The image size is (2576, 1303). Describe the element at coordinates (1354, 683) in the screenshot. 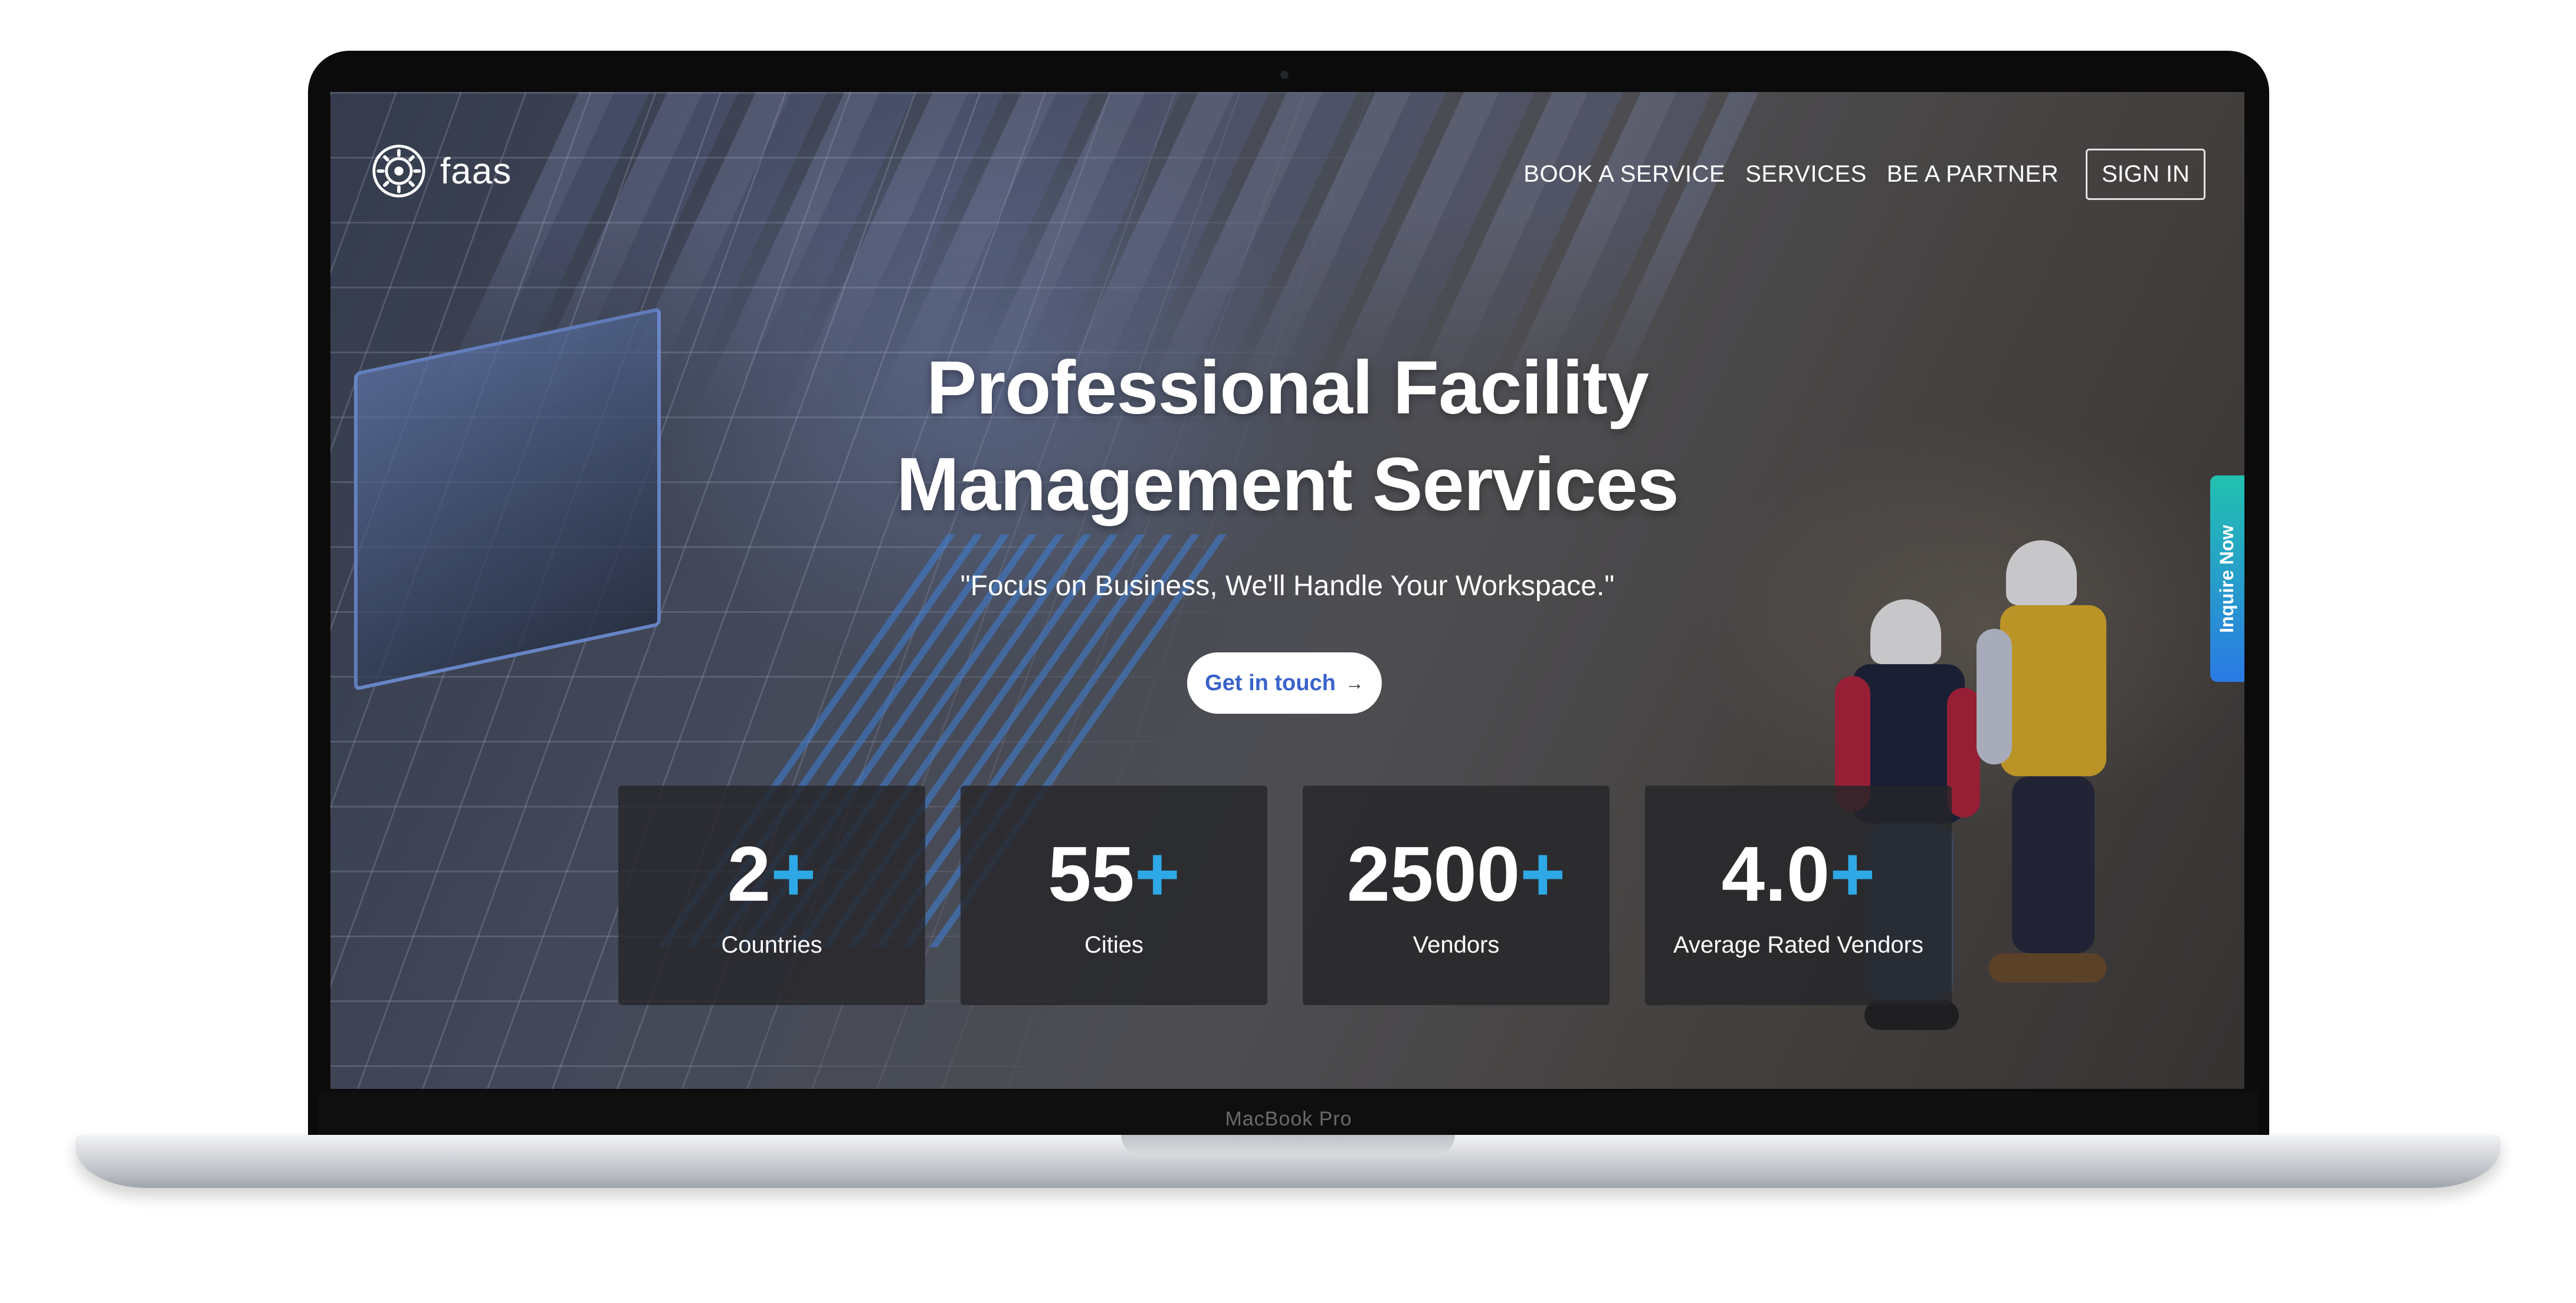

I see `arrow-right-icon: →` at that location.